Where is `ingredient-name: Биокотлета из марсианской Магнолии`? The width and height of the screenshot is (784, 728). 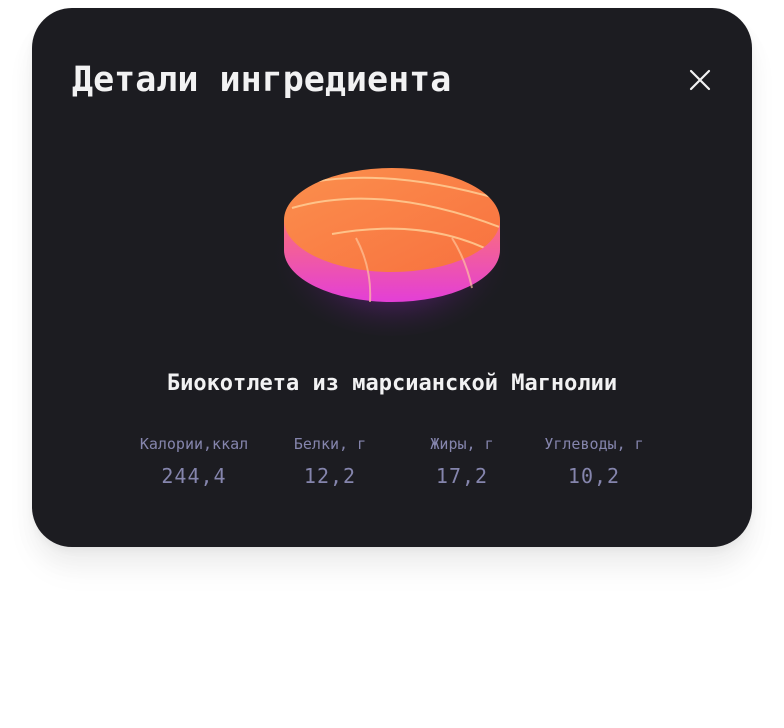 ingredient-name: Биокотлета из марсианской Магнолии is located at coordinates (392, 383).